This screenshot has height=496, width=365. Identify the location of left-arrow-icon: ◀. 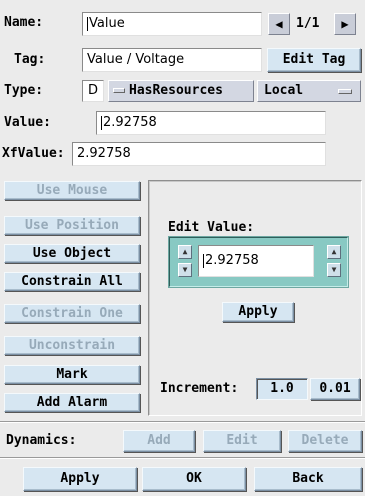
(279, 24).